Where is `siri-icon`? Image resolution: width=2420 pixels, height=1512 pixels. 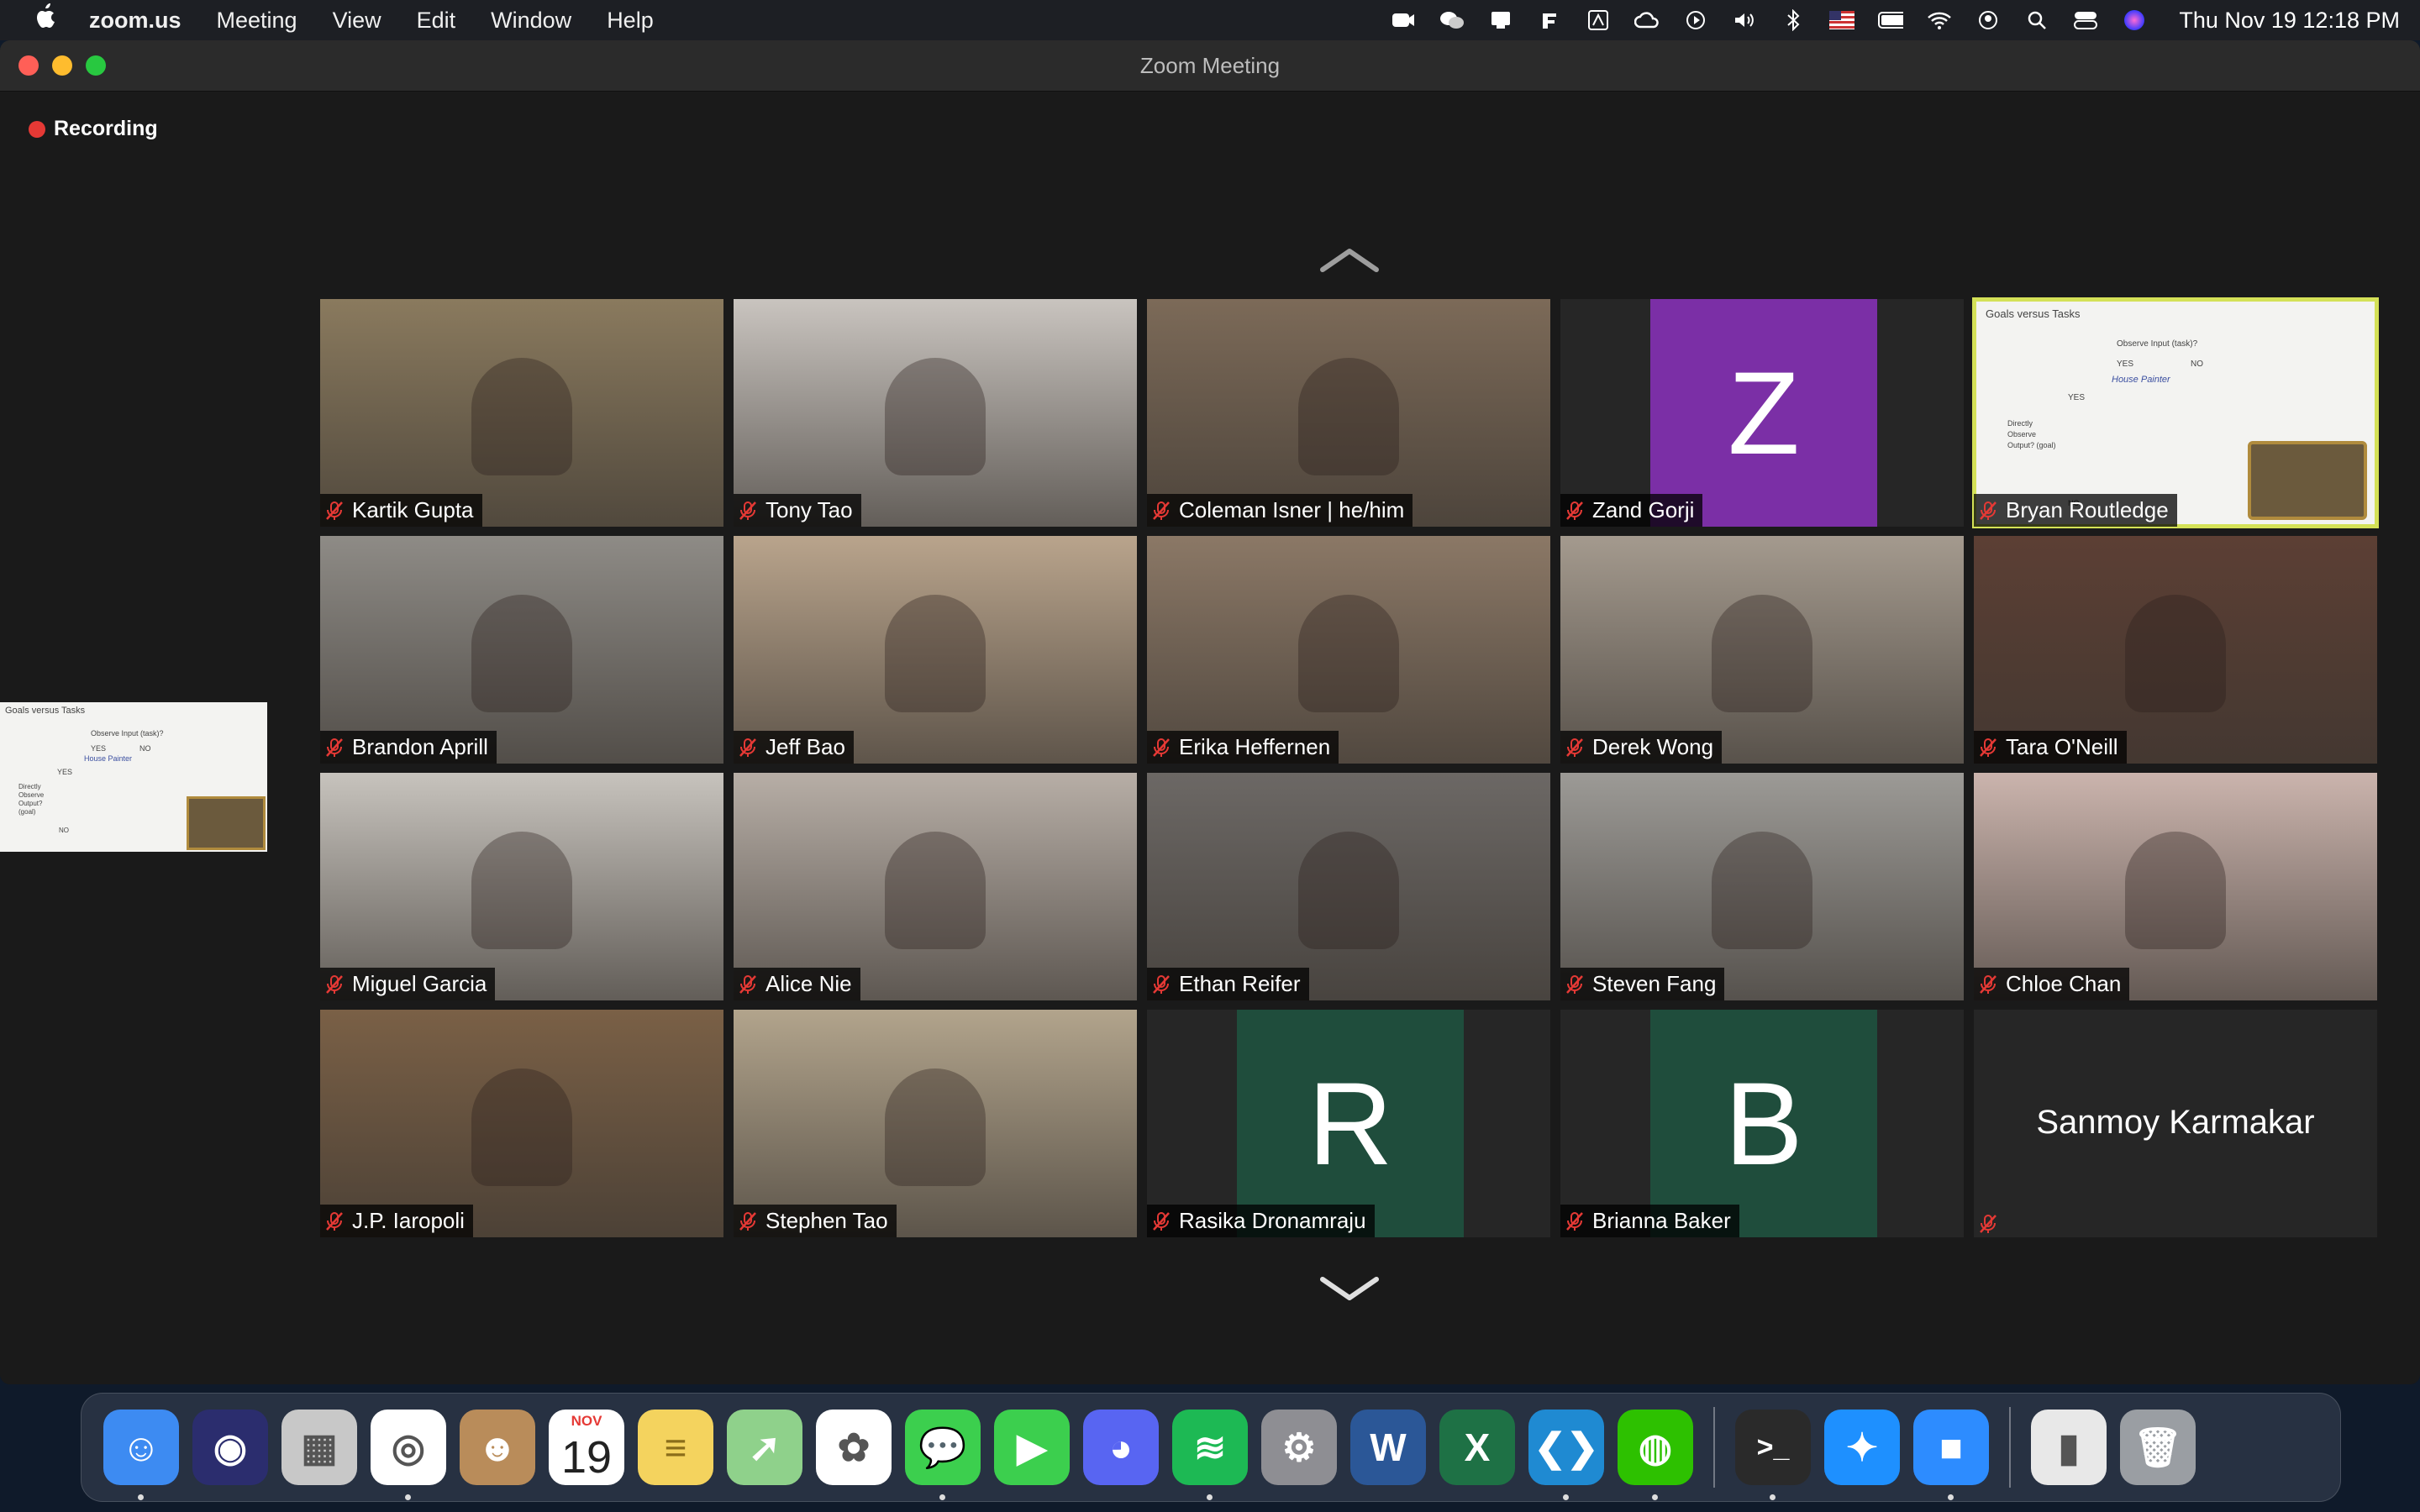 siri-icon is located at coordinates (2134, 20).